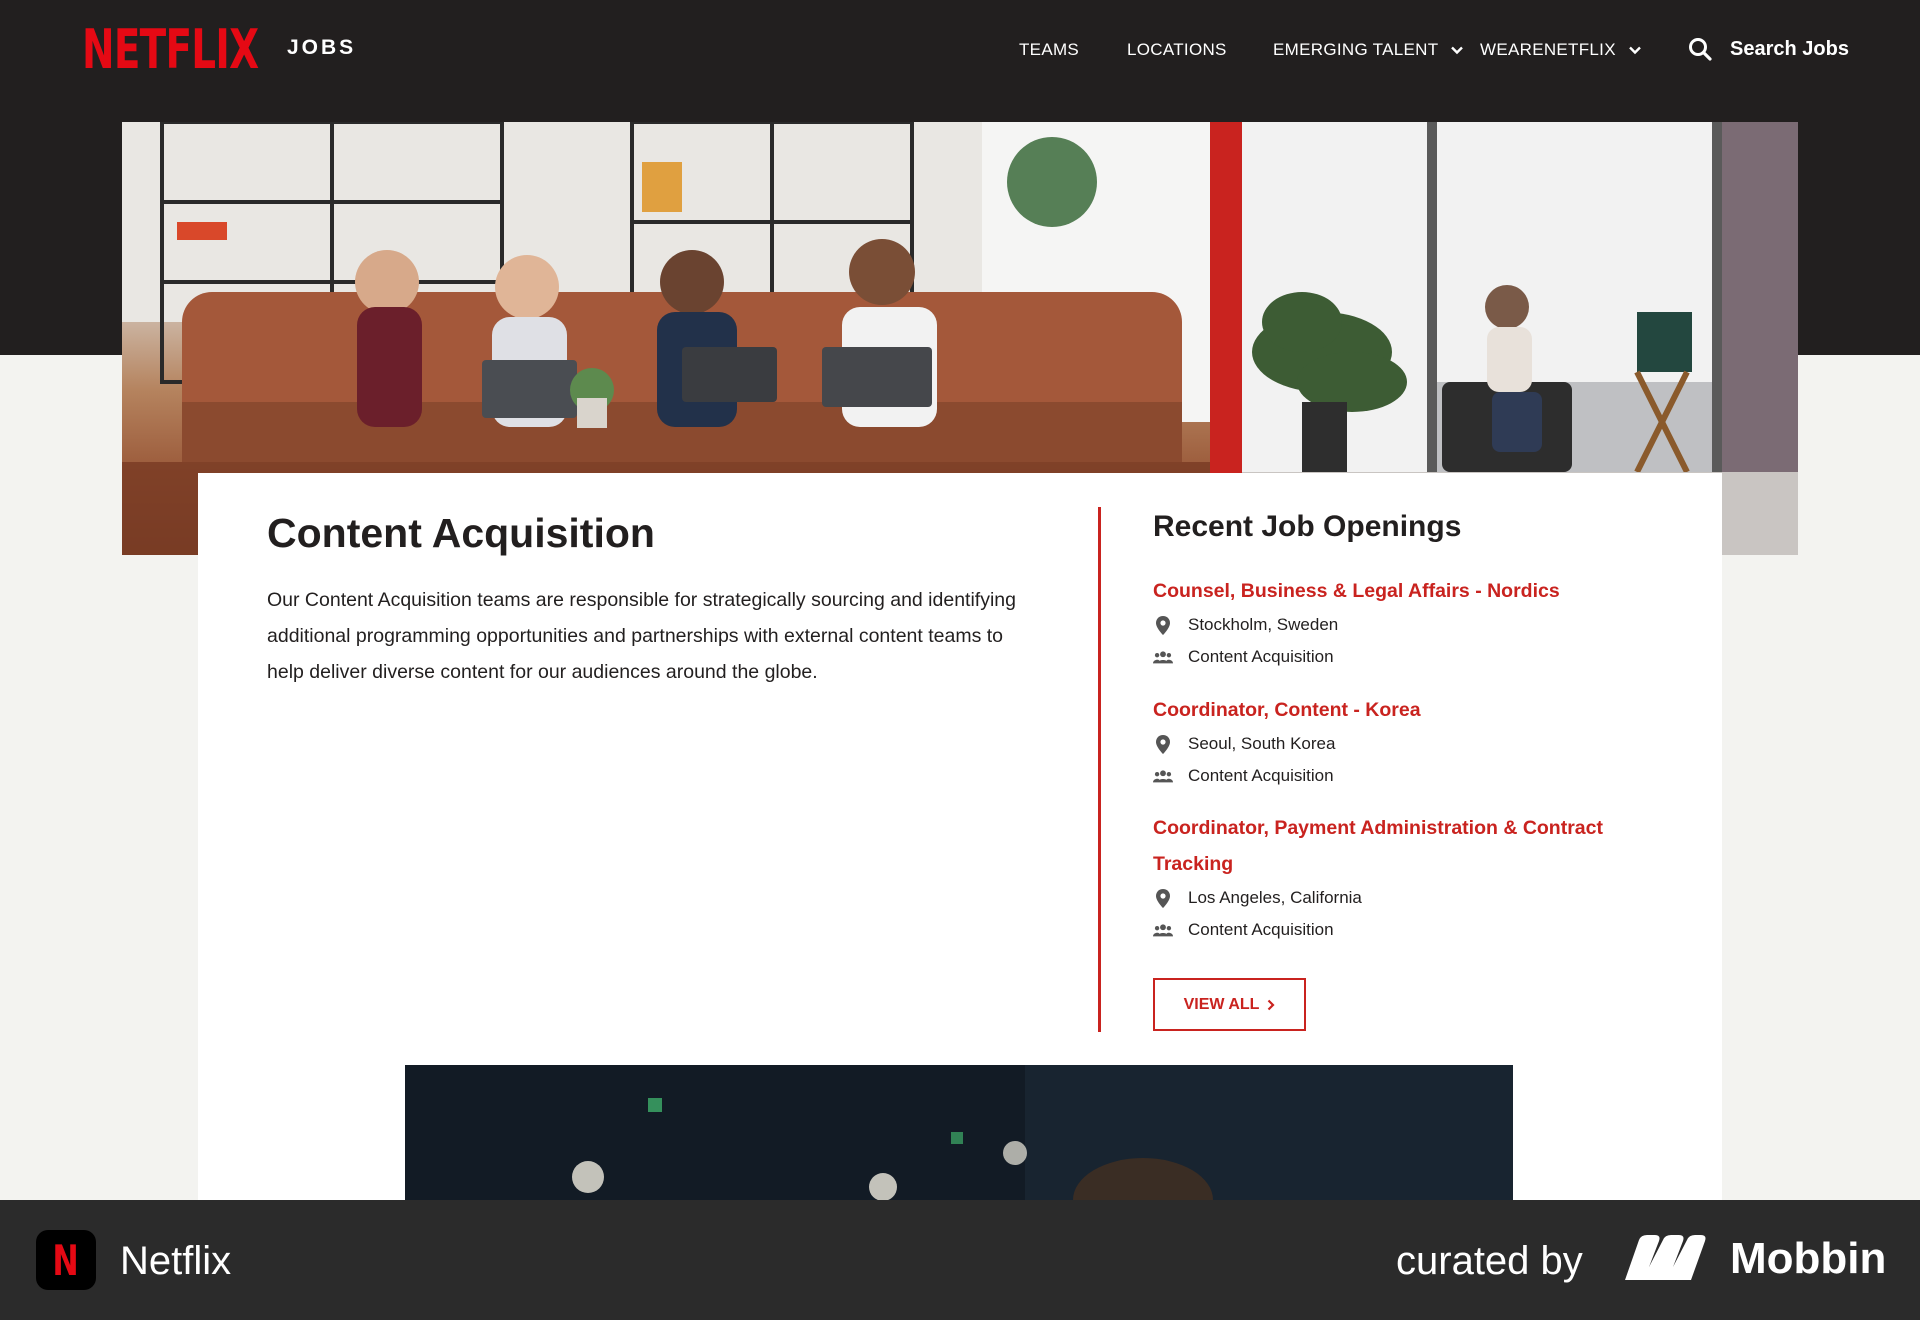 The image size is (1920, 1320). Describe the element at coordinates (461, 533) in the screenshot. I see `page-title: Content Acquisition` at that location.